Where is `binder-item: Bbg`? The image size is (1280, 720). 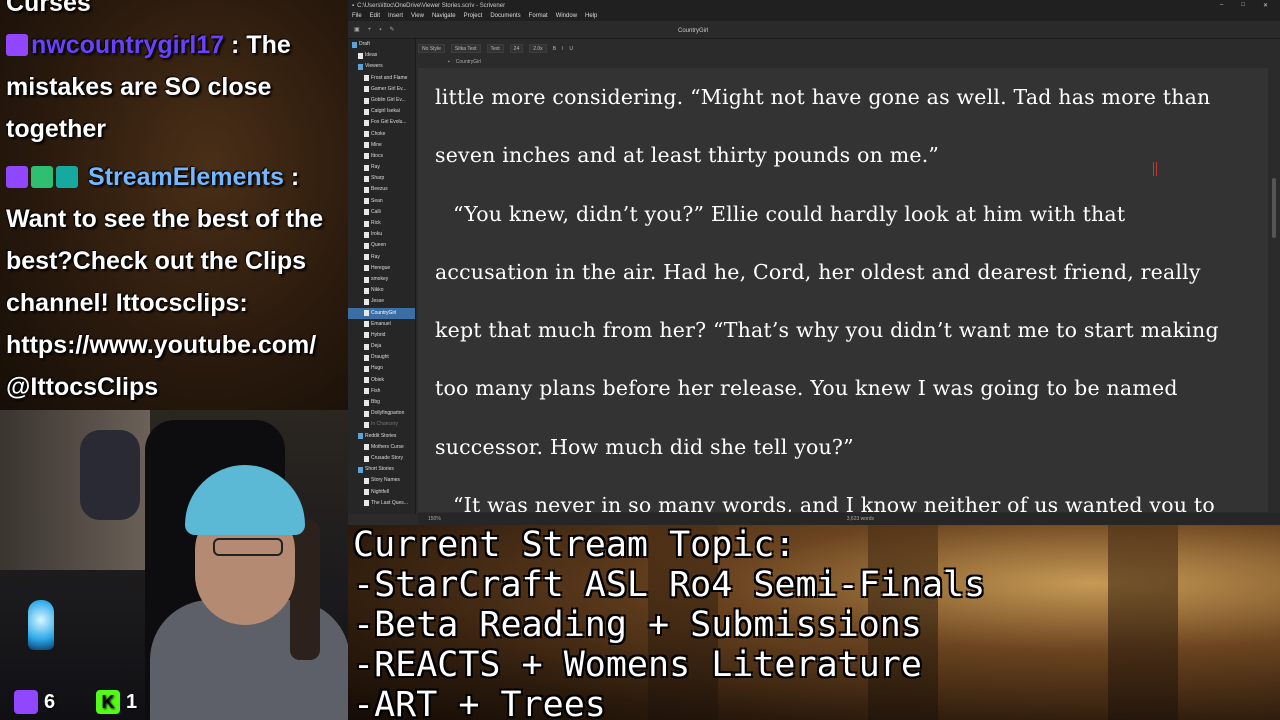 binder-item: Bbg is located at coordinates (381, 402).